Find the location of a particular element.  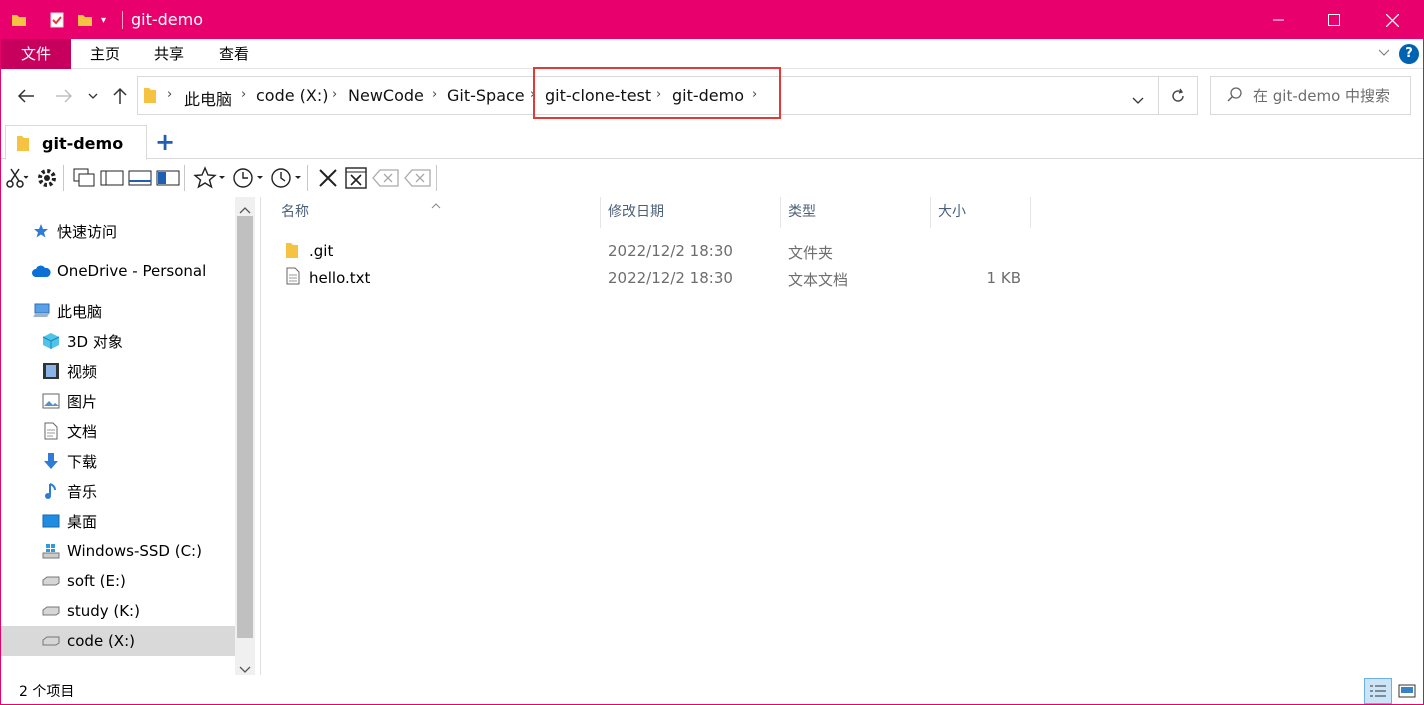

close-button is located at coordinates (1392, 20).